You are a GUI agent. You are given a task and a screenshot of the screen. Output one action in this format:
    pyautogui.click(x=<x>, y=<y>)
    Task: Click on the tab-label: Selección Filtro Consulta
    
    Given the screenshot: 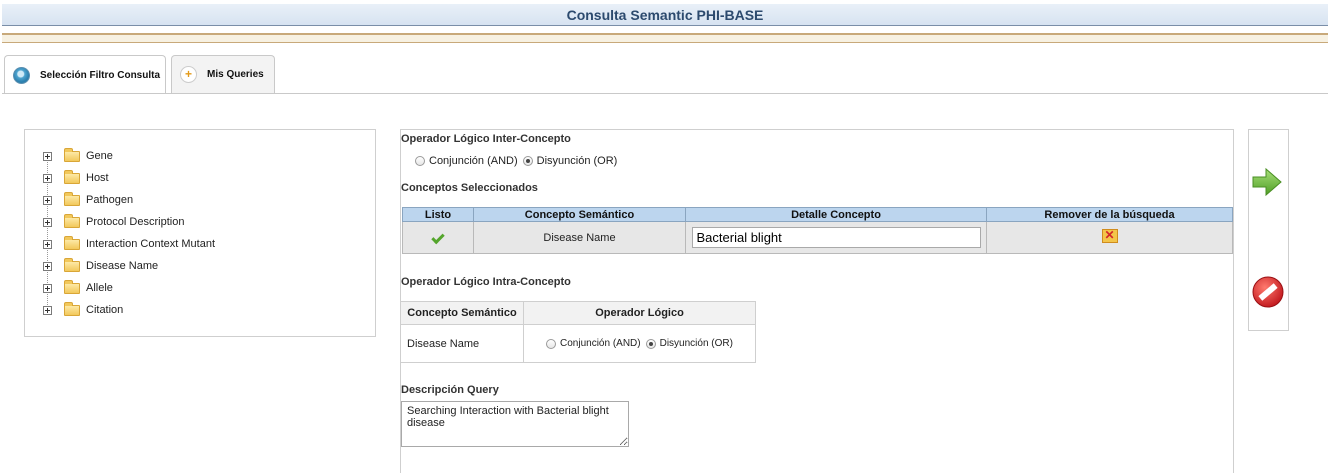 What is the action you would take?
    pyautogui.click(x=100, y=75)
    